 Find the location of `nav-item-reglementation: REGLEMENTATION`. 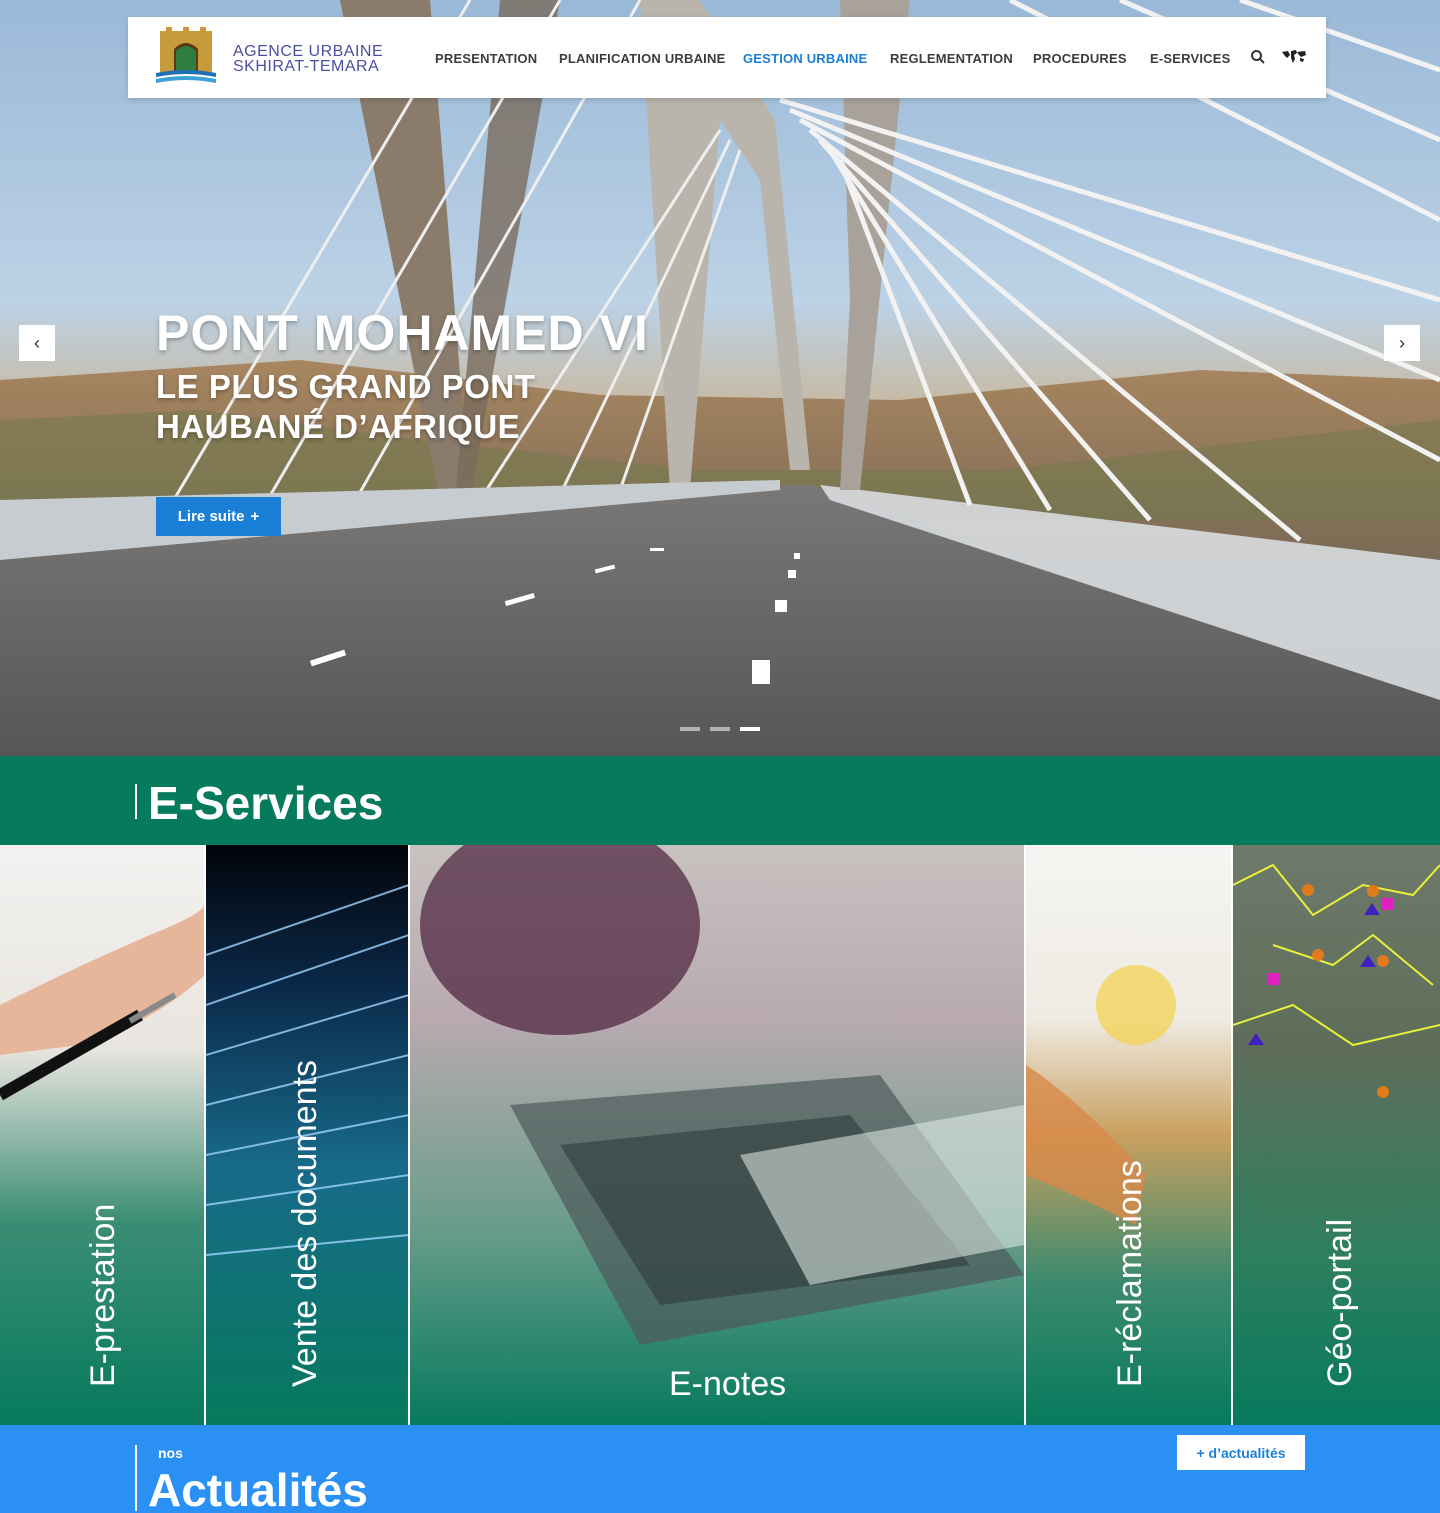

nav-item-reglementation: REGLEMENTATION is located at coordinates (951, 58).